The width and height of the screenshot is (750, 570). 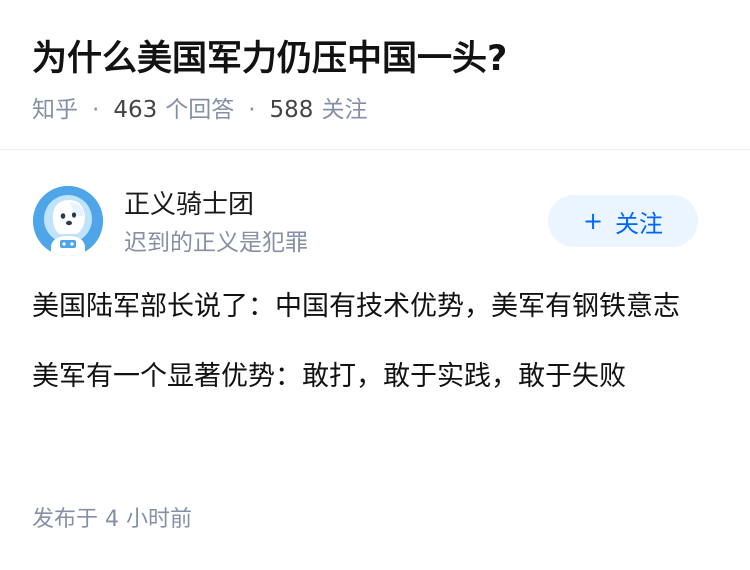 I want to click on astronaut-dog-icon, so click(x=68, y=221).